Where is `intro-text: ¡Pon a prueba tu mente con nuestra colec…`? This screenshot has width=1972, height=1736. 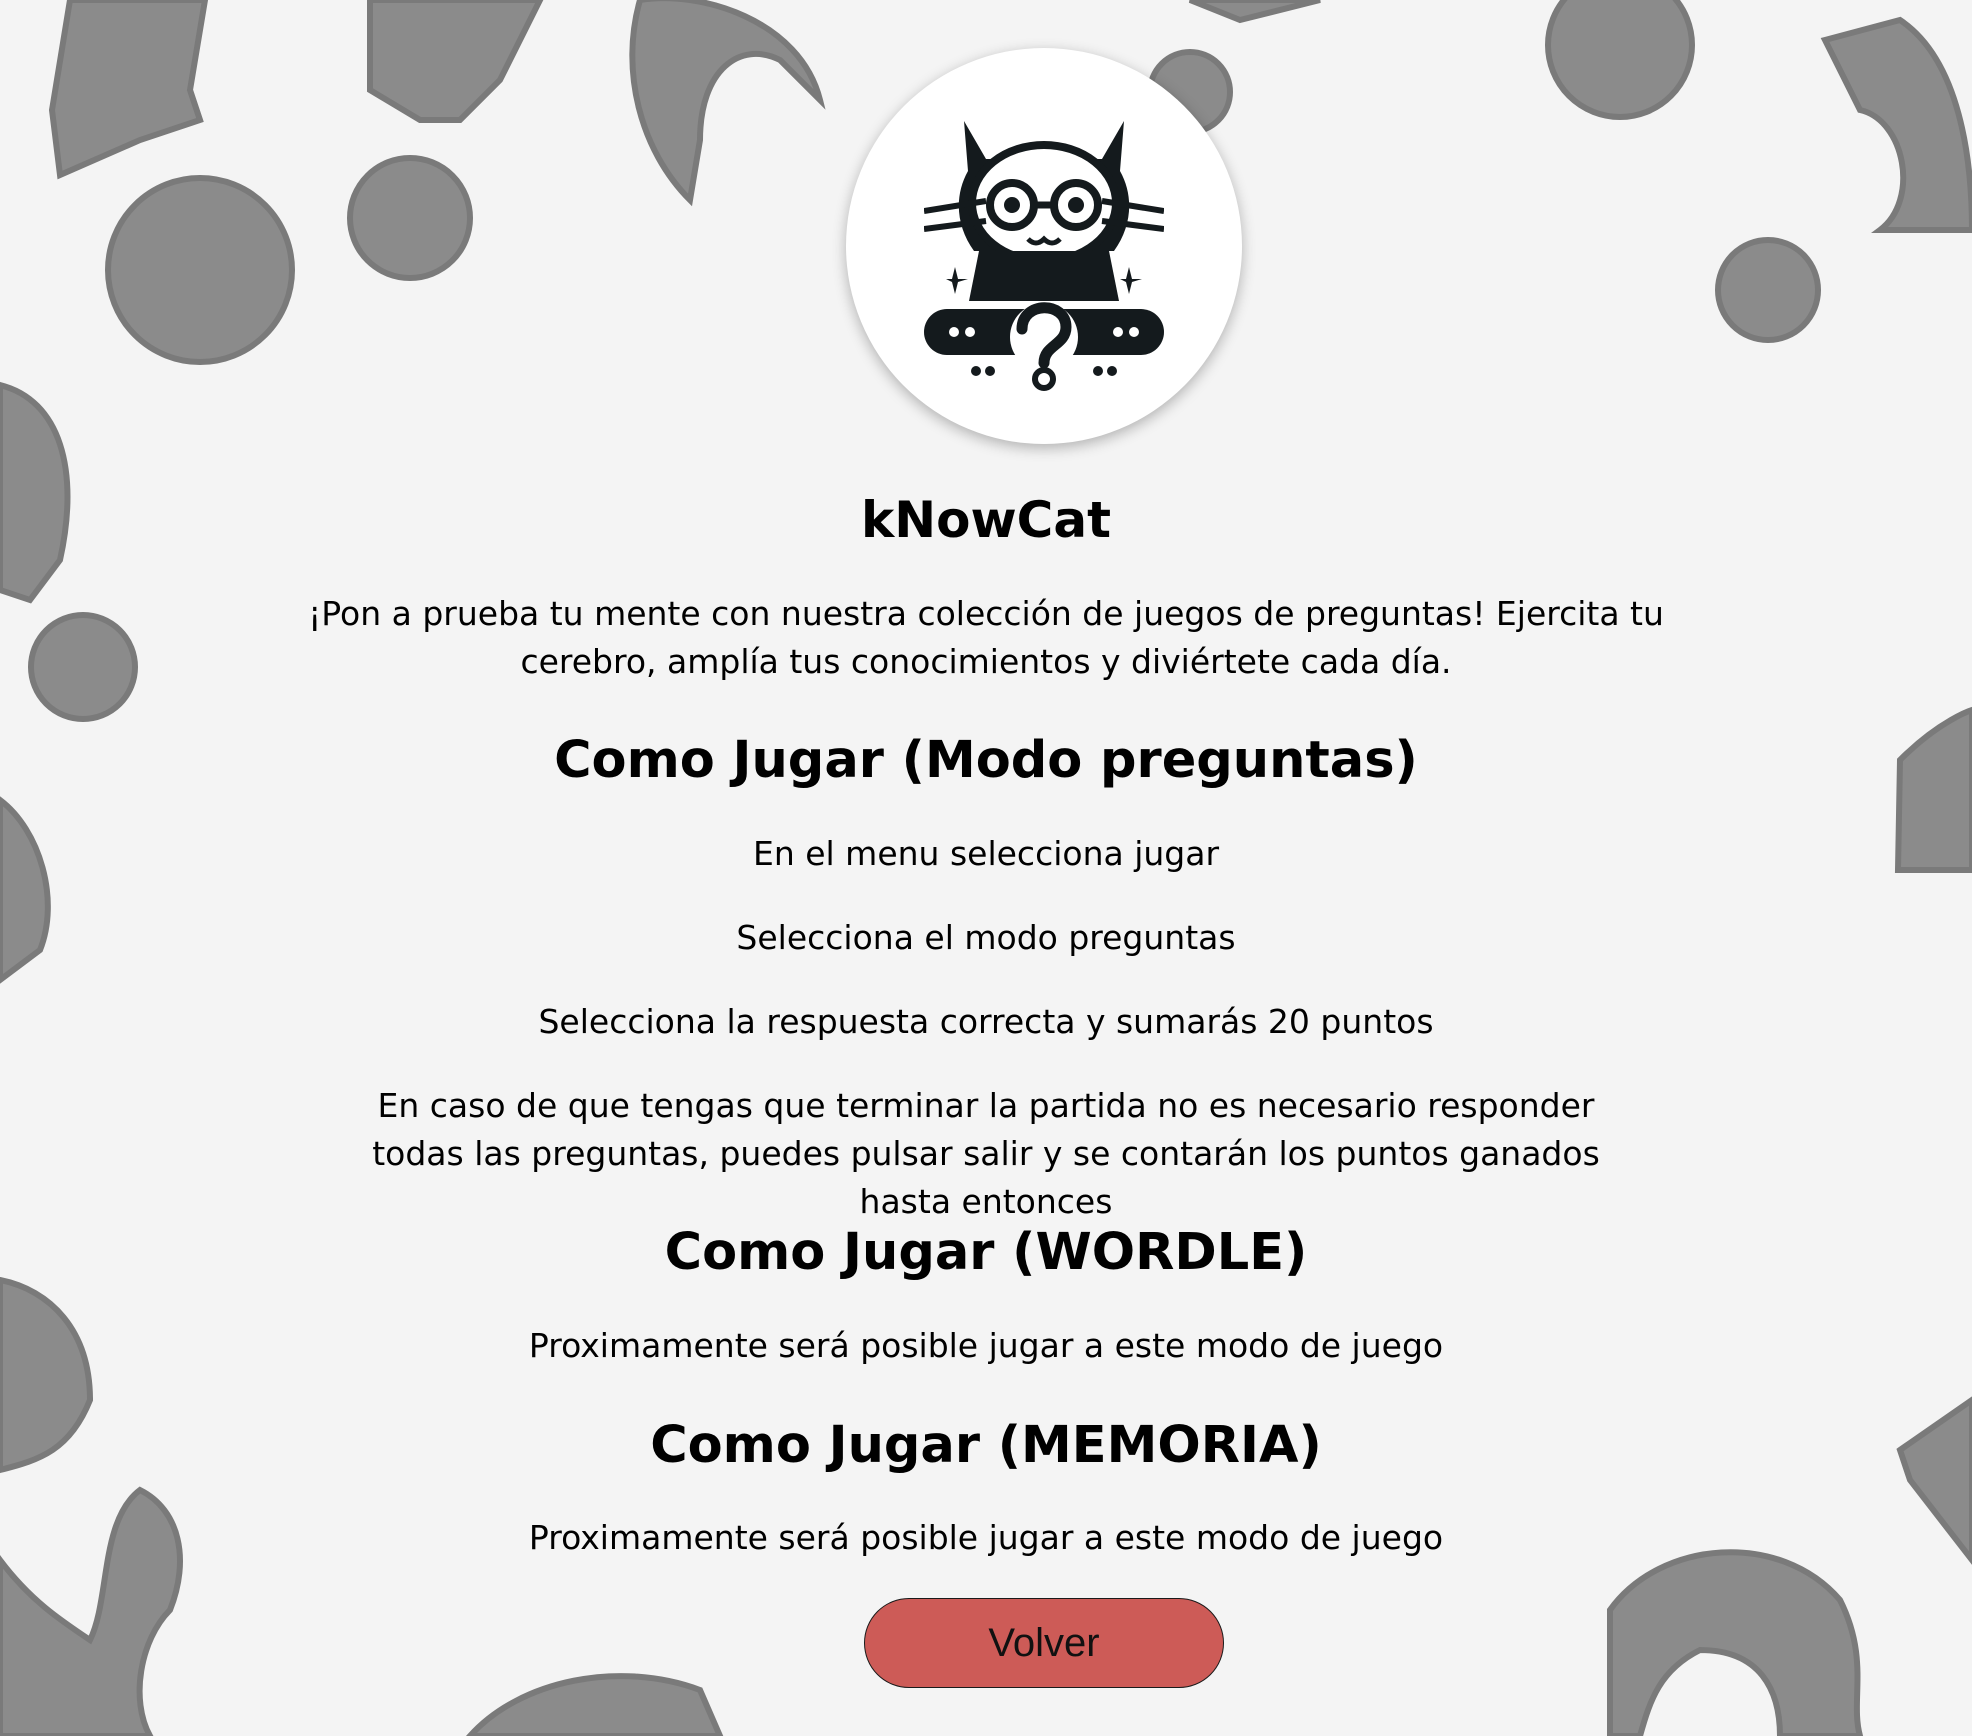
intro-text: ¡Pon a prueba tu mente con nuestra colec… is located at coordinates (986, 637).